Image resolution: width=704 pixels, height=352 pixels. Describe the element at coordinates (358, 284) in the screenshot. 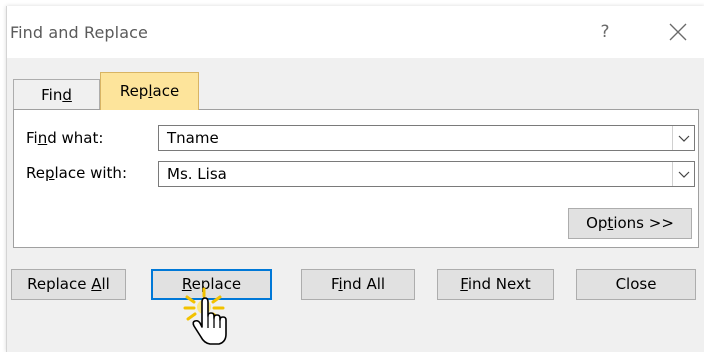

I see `find-all-button: Find All` at that location.